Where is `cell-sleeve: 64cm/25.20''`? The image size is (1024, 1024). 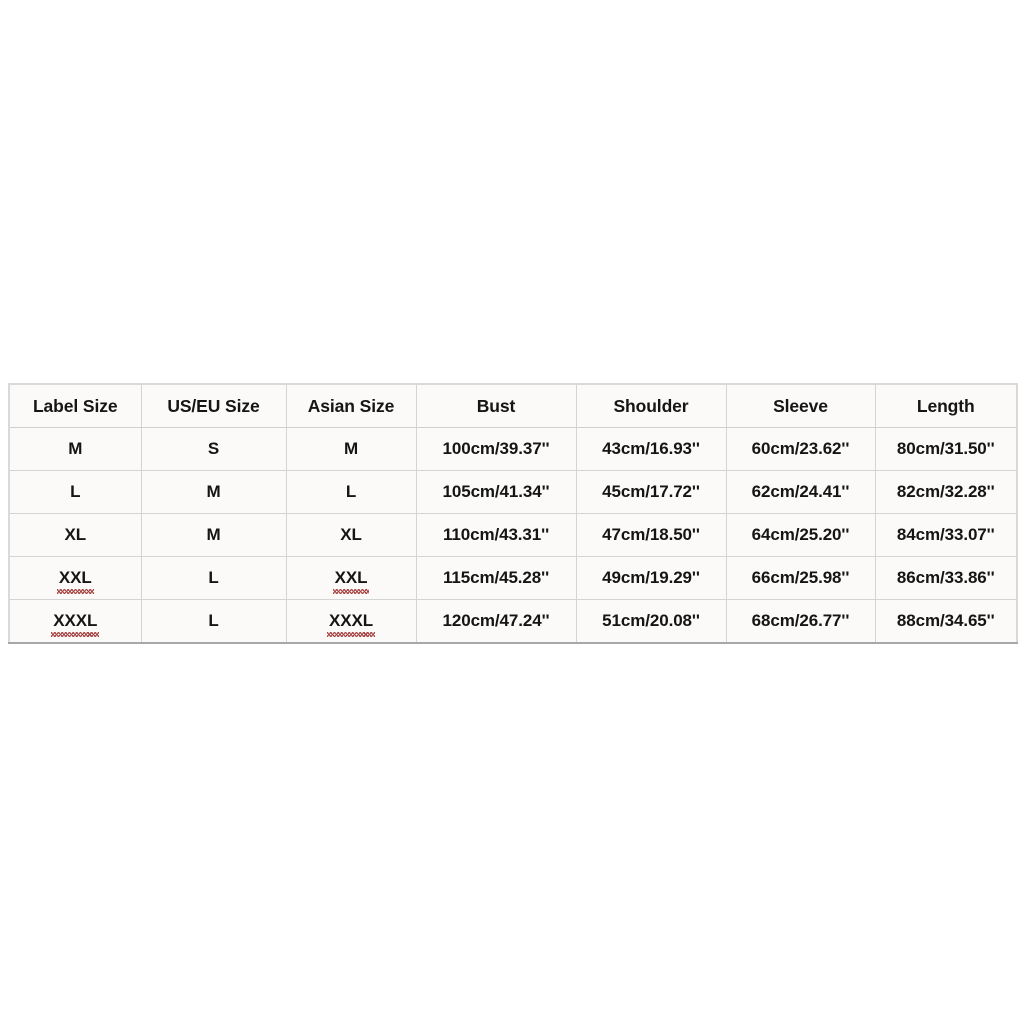 cell-sleeve: 64cm/25.20'' is located at coordinates (800, 535).